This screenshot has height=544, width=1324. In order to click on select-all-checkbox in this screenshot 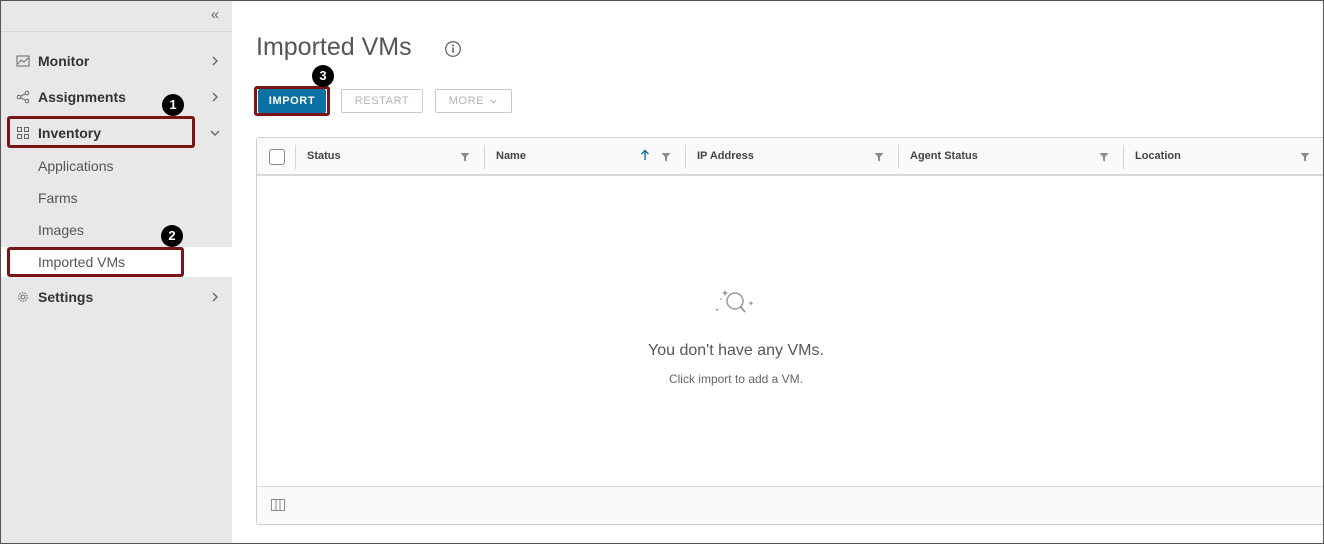, I will do `click(277, 157)`.